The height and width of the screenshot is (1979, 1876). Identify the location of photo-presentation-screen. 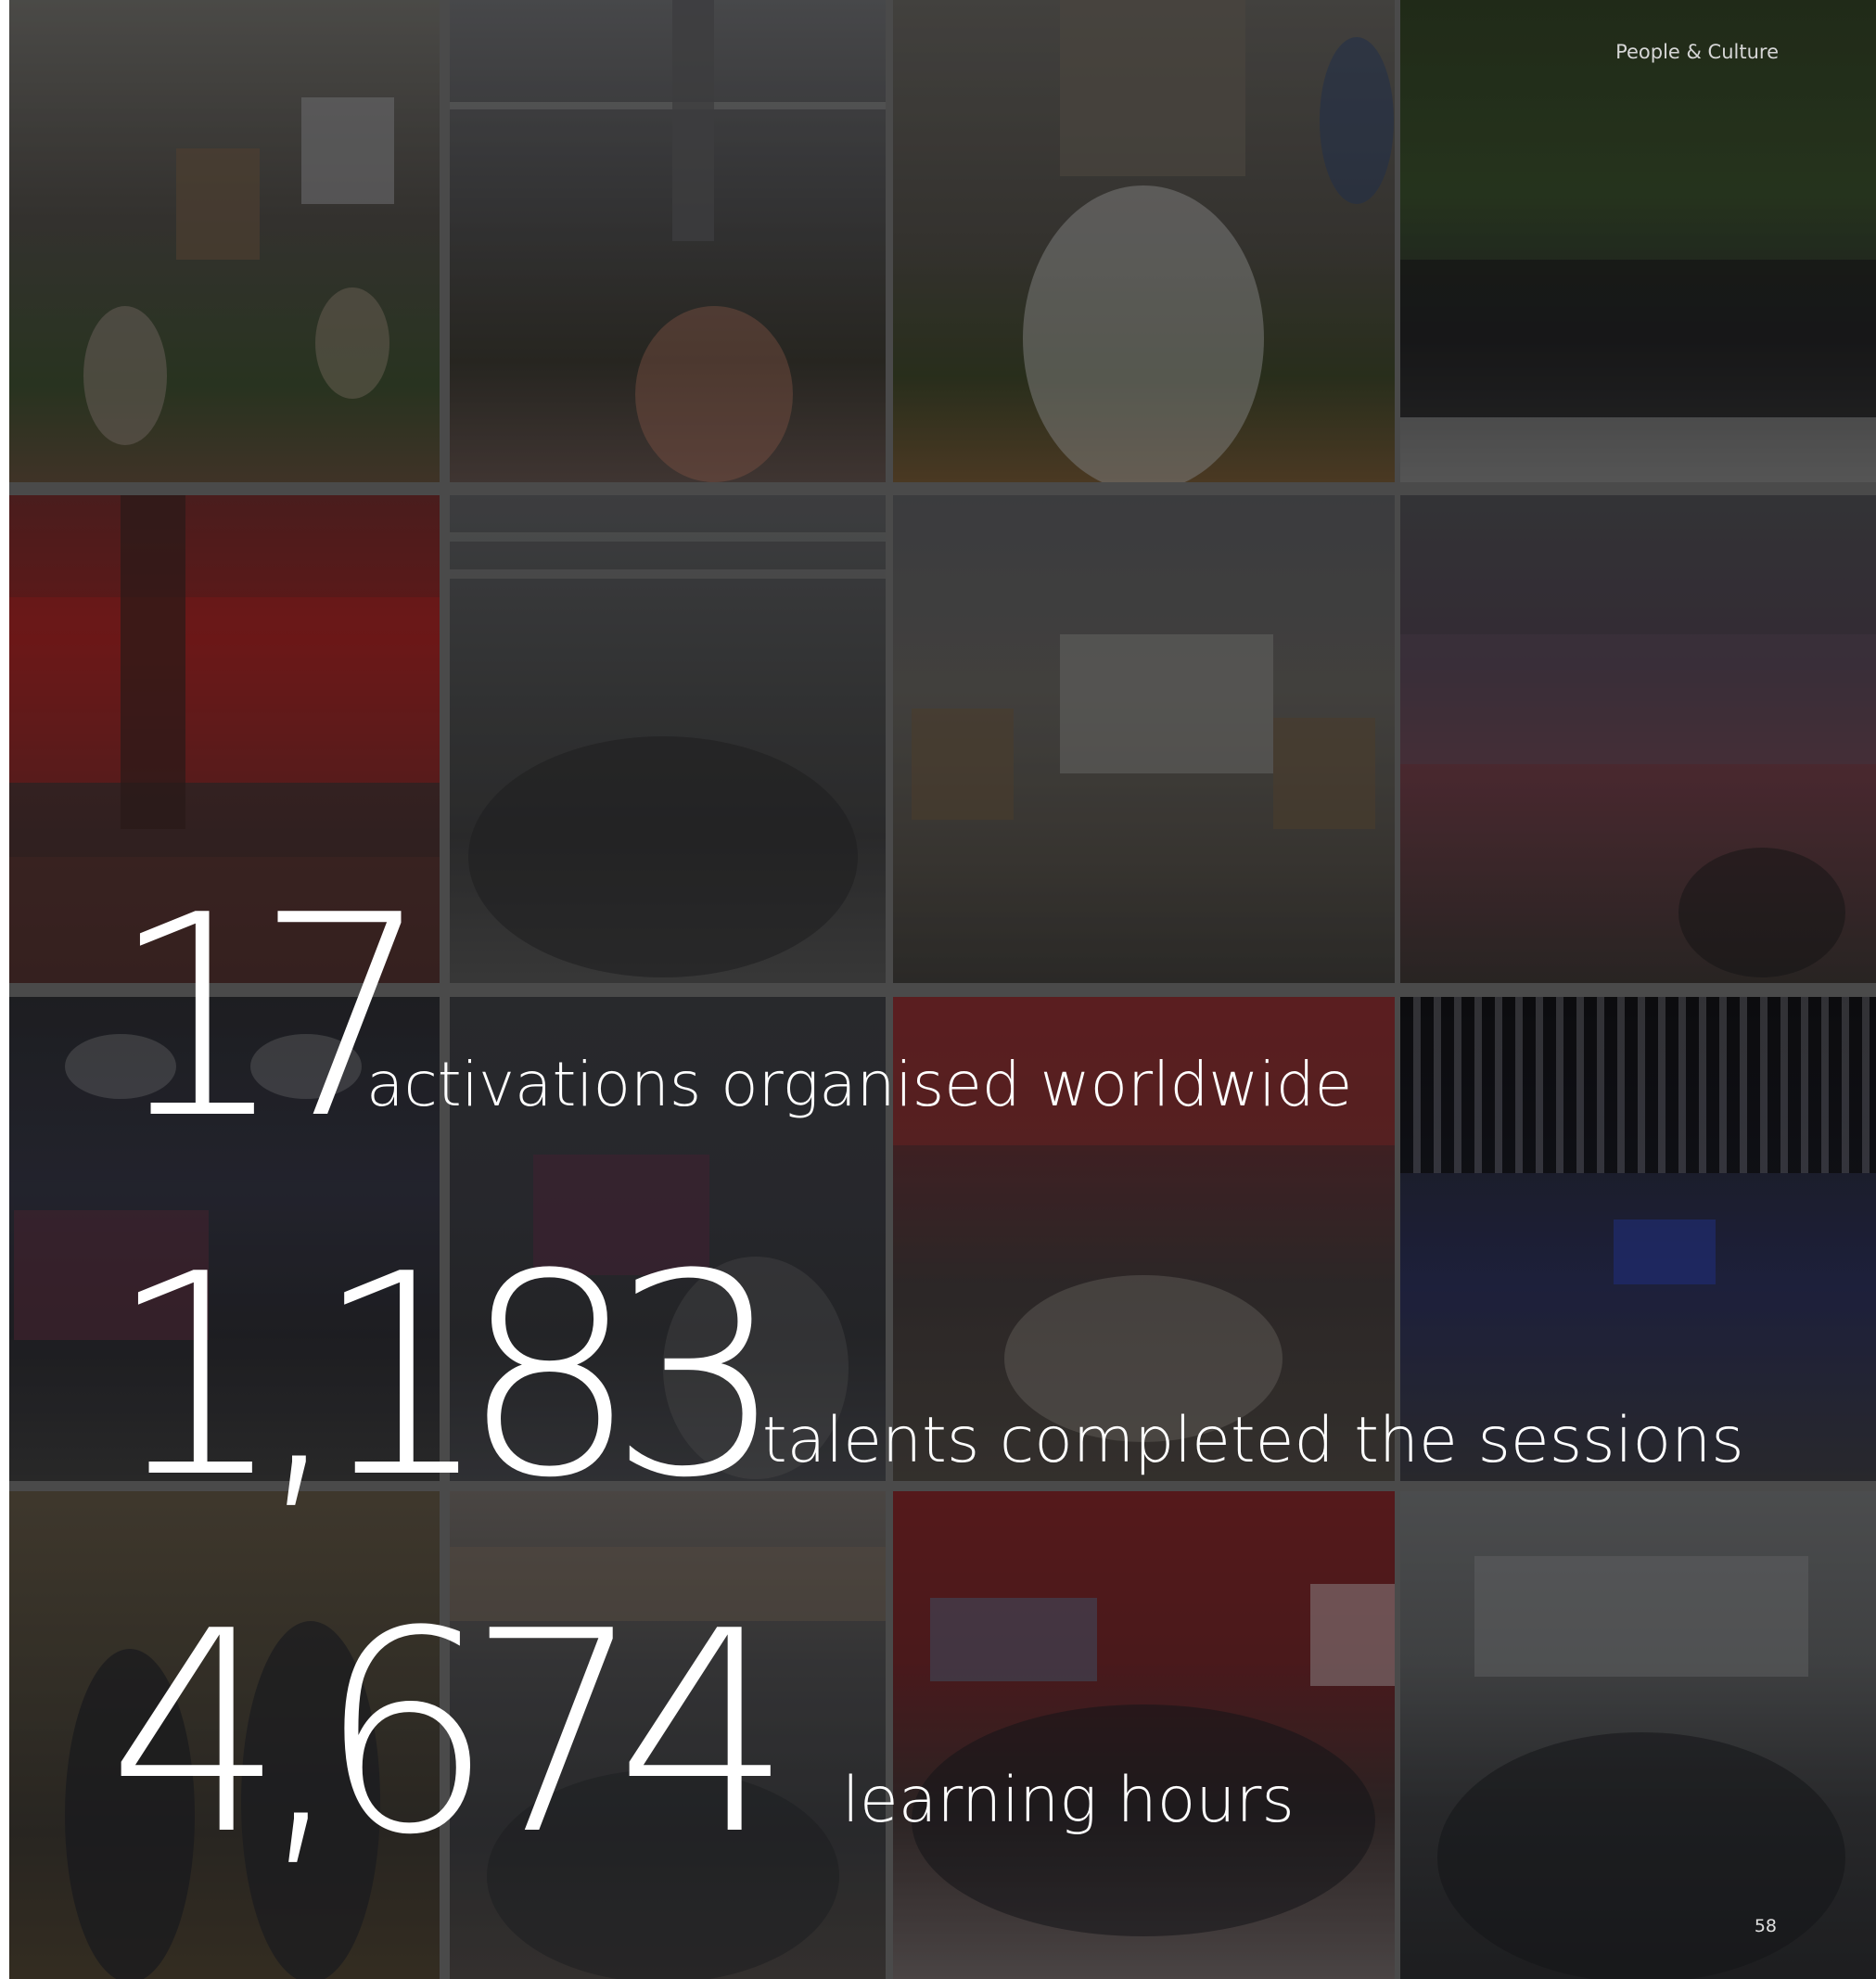
(1144, 739).